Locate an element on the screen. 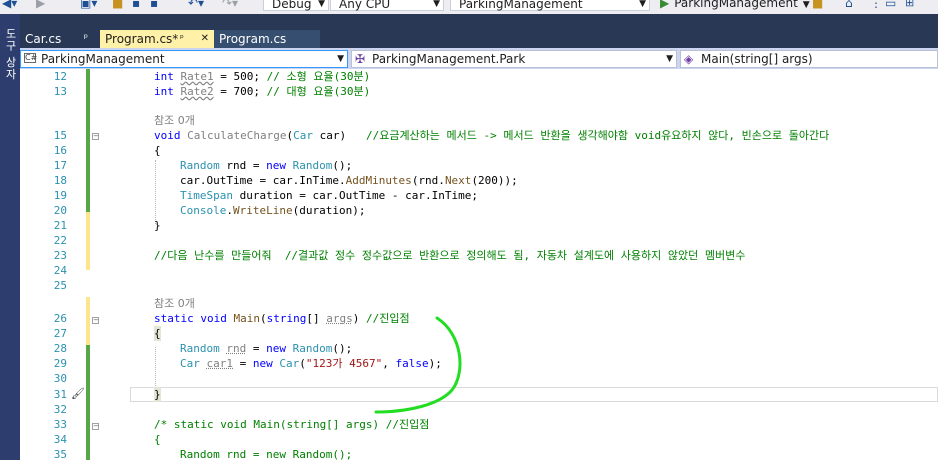 The height and width of the screenshot is (462, 938). annotation-stroke is located at coordinates (418, 365).